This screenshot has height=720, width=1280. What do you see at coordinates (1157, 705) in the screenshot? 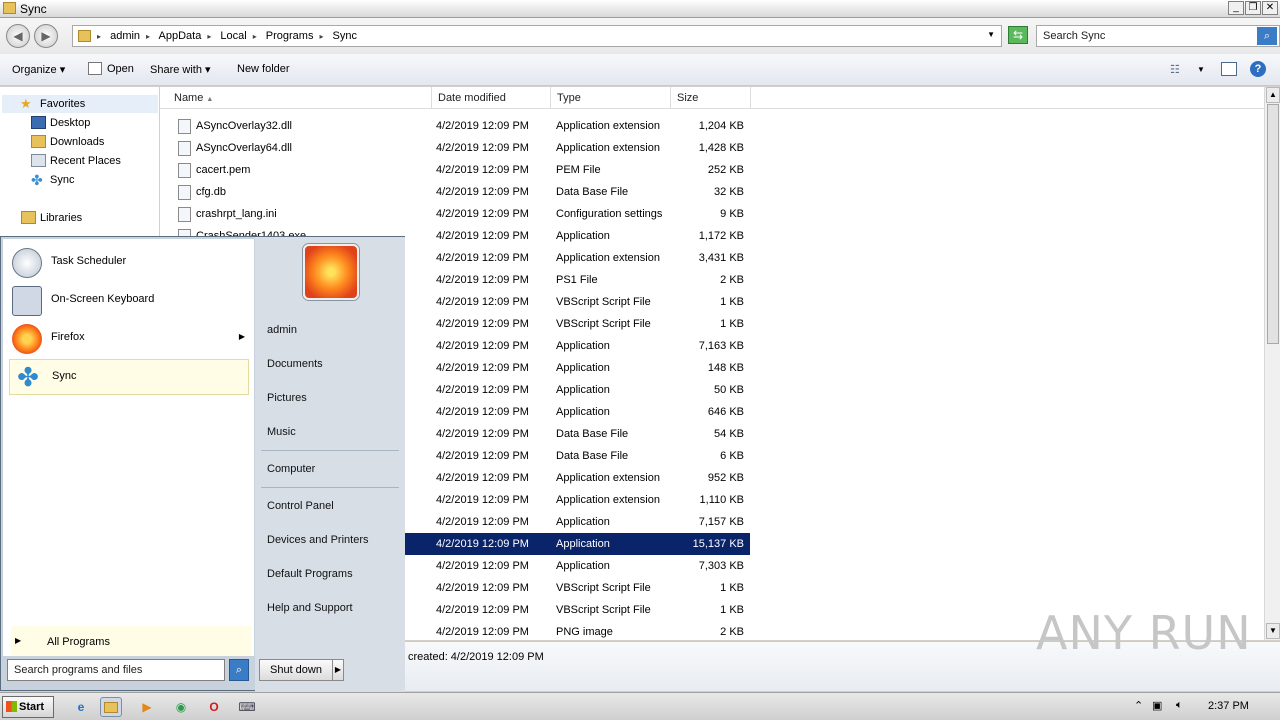
I see `network-icon: ▣` at bounding box center [1157, 705].